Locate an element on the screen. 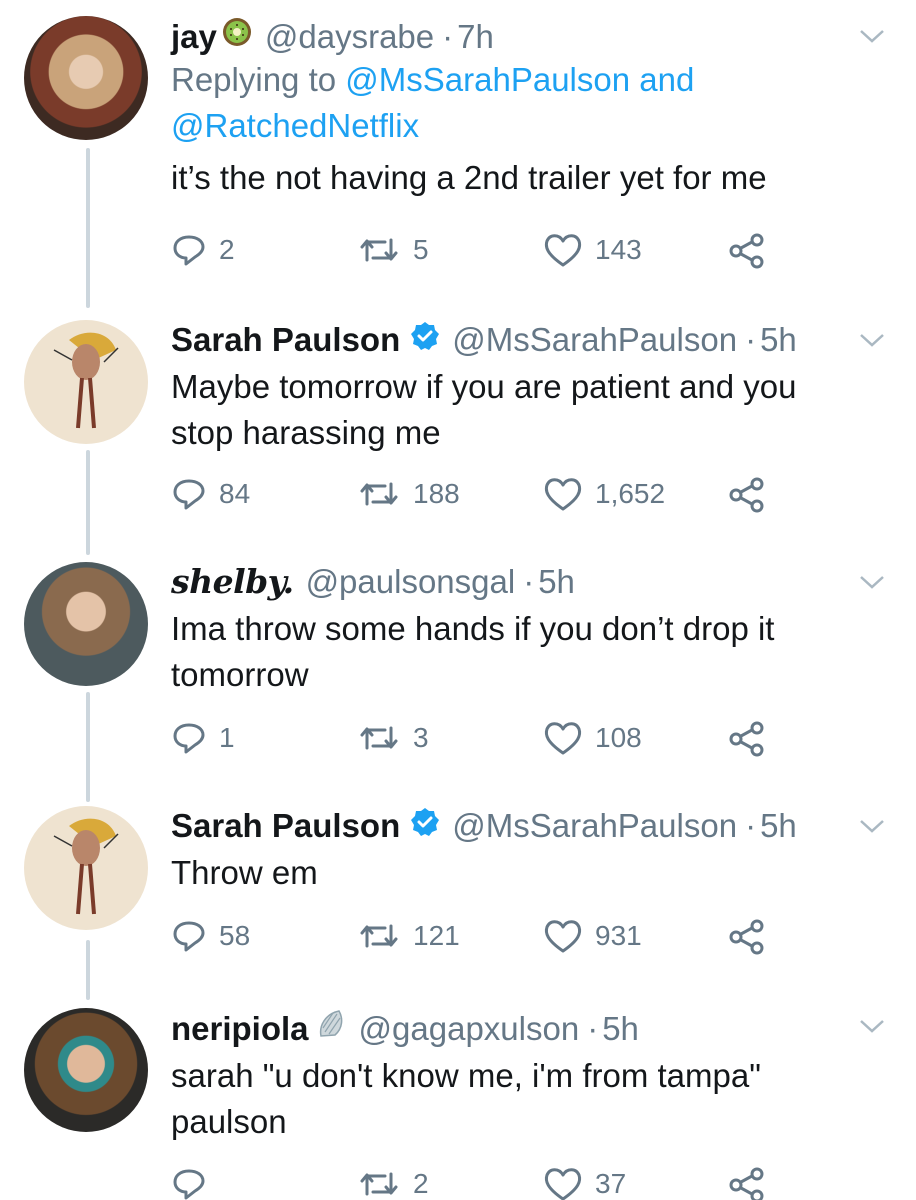 The width and height of the screenshot is (916, 1200). reply-button: 1 is located at coordinates (203, 738).